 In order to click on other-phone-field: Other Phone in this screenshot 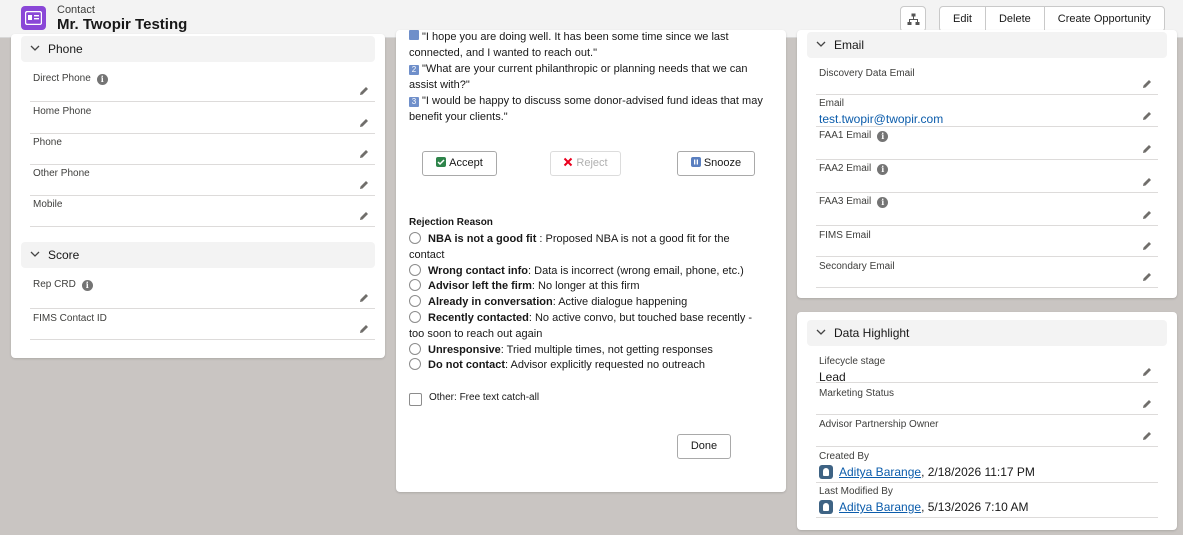, I will do `click(202, 182)`.